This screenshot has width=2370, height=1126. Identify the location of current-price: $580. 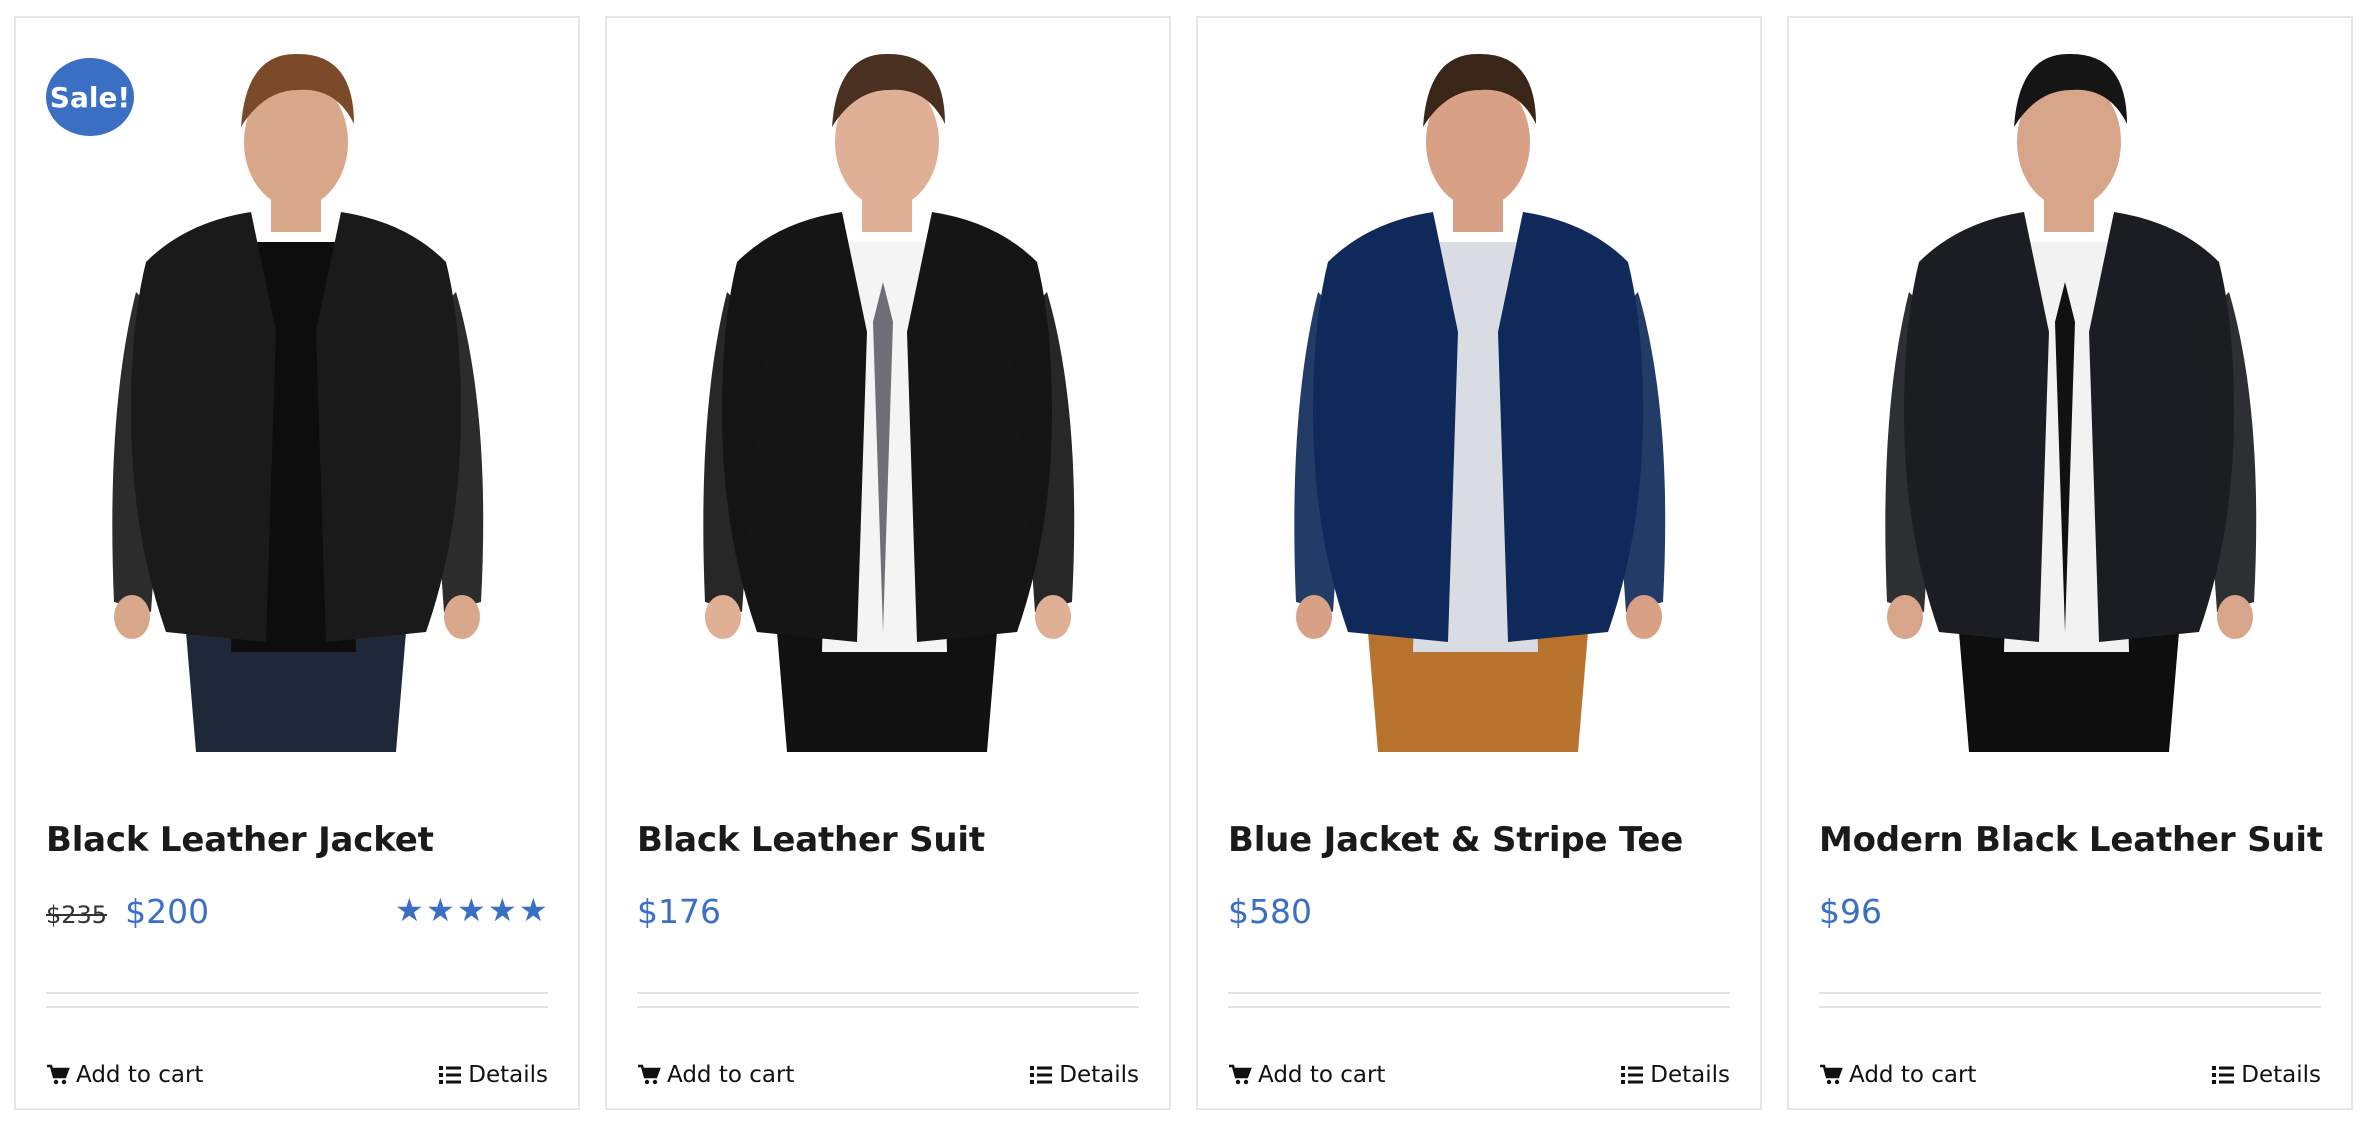
(1270, 911).